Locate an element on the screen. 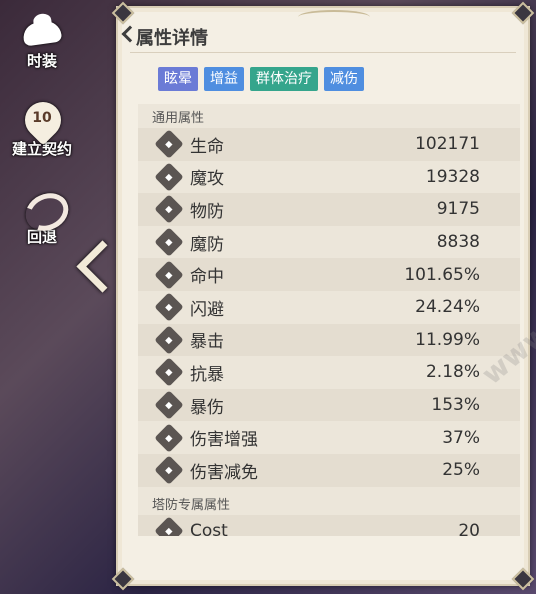 The image size is (536, 594). stat-row: ◆ 暴伤 153% is located at coordinates (329, 405).